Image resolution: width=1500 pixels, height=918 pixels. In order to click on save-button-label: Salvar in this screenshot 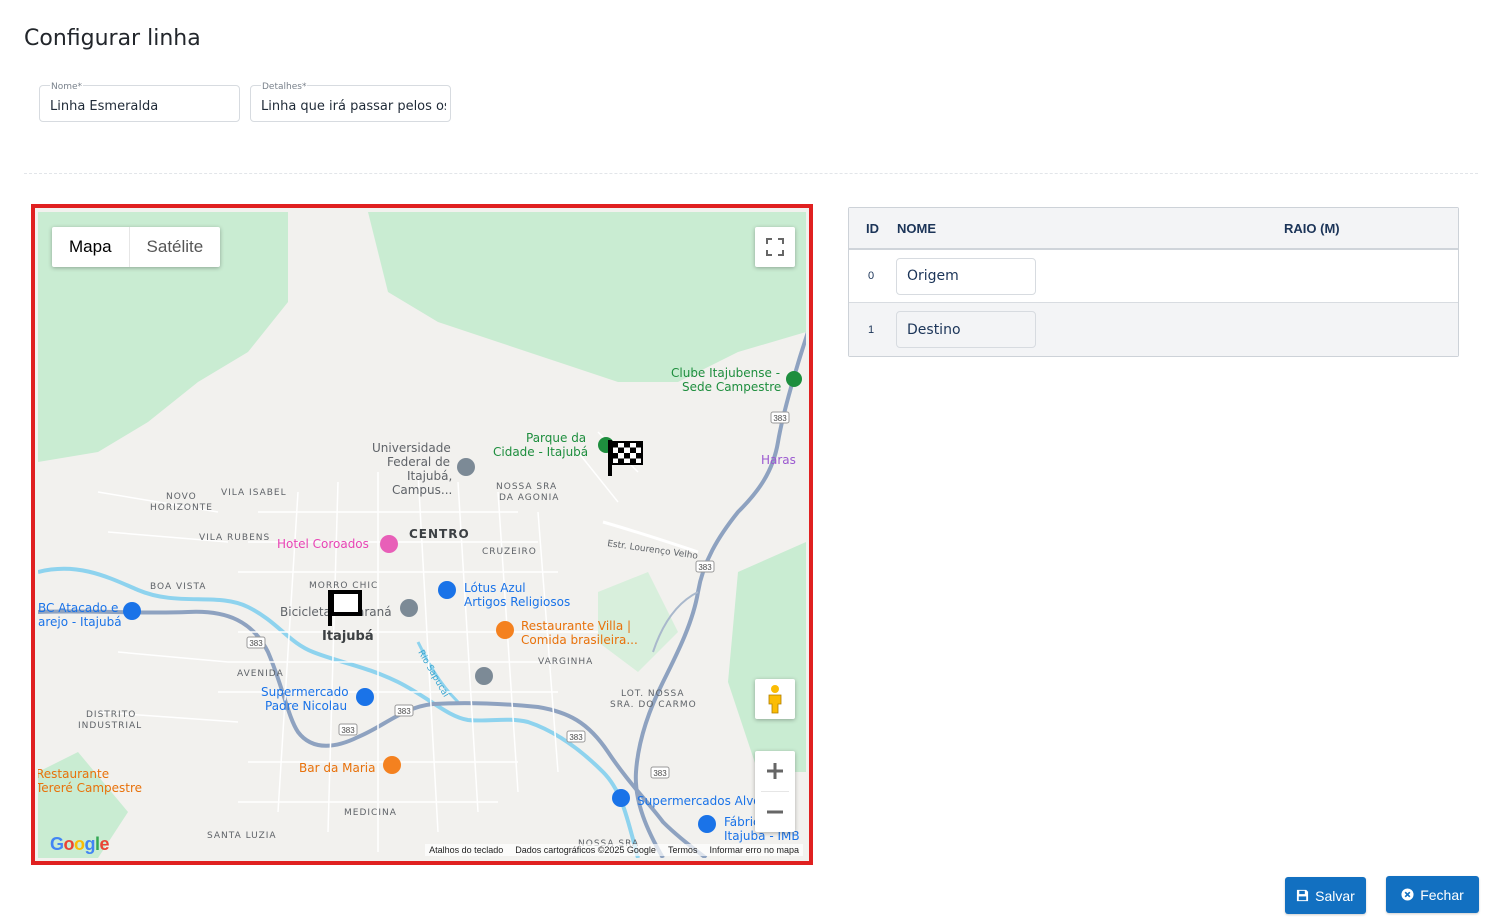, I will do `click(1335, 895)`.